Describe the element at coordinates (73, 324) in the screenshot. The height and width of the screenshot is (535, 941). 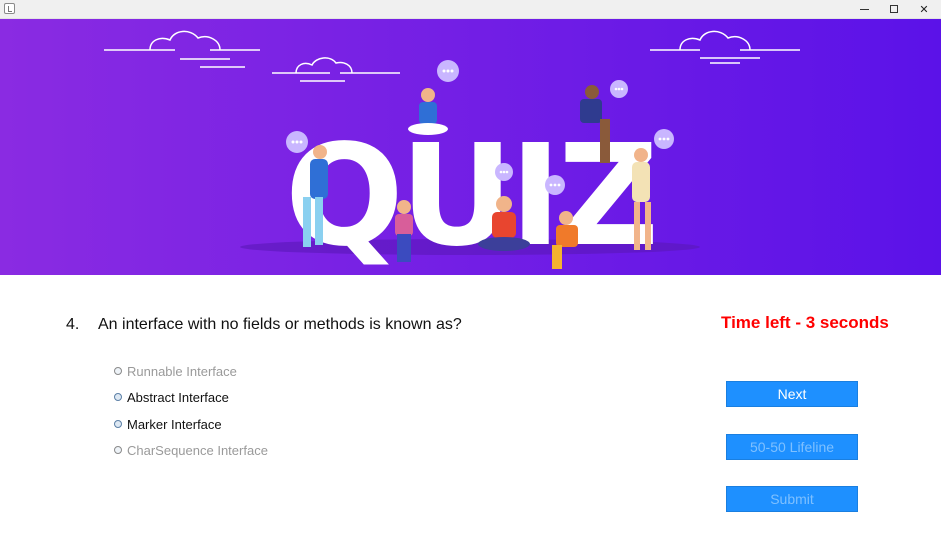
I see `question-number: 4.` at that location.